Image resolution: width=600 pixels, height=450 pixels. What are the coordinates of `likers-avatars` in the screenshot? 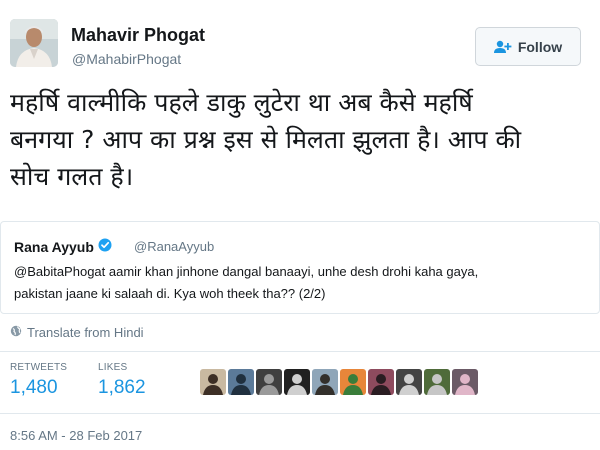 It's located at (339, 382).